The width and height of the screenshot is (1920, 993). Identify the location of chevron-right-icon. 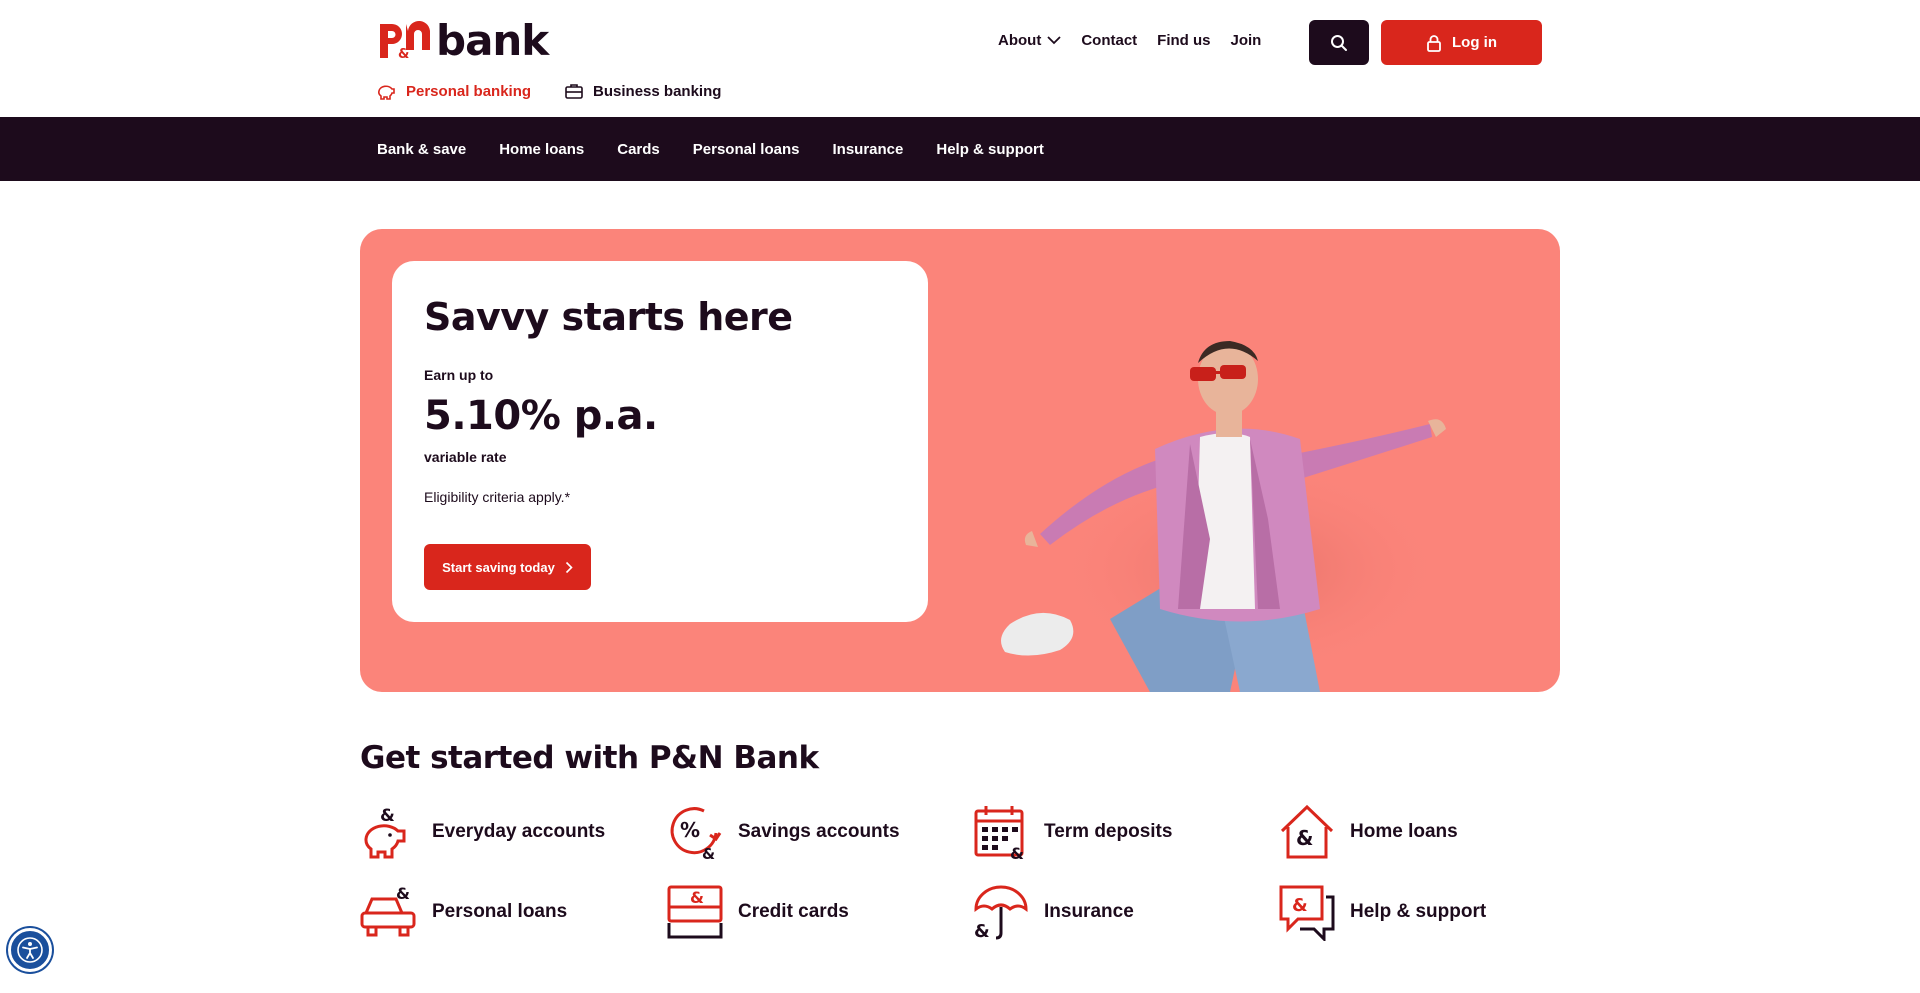
(569, 567).